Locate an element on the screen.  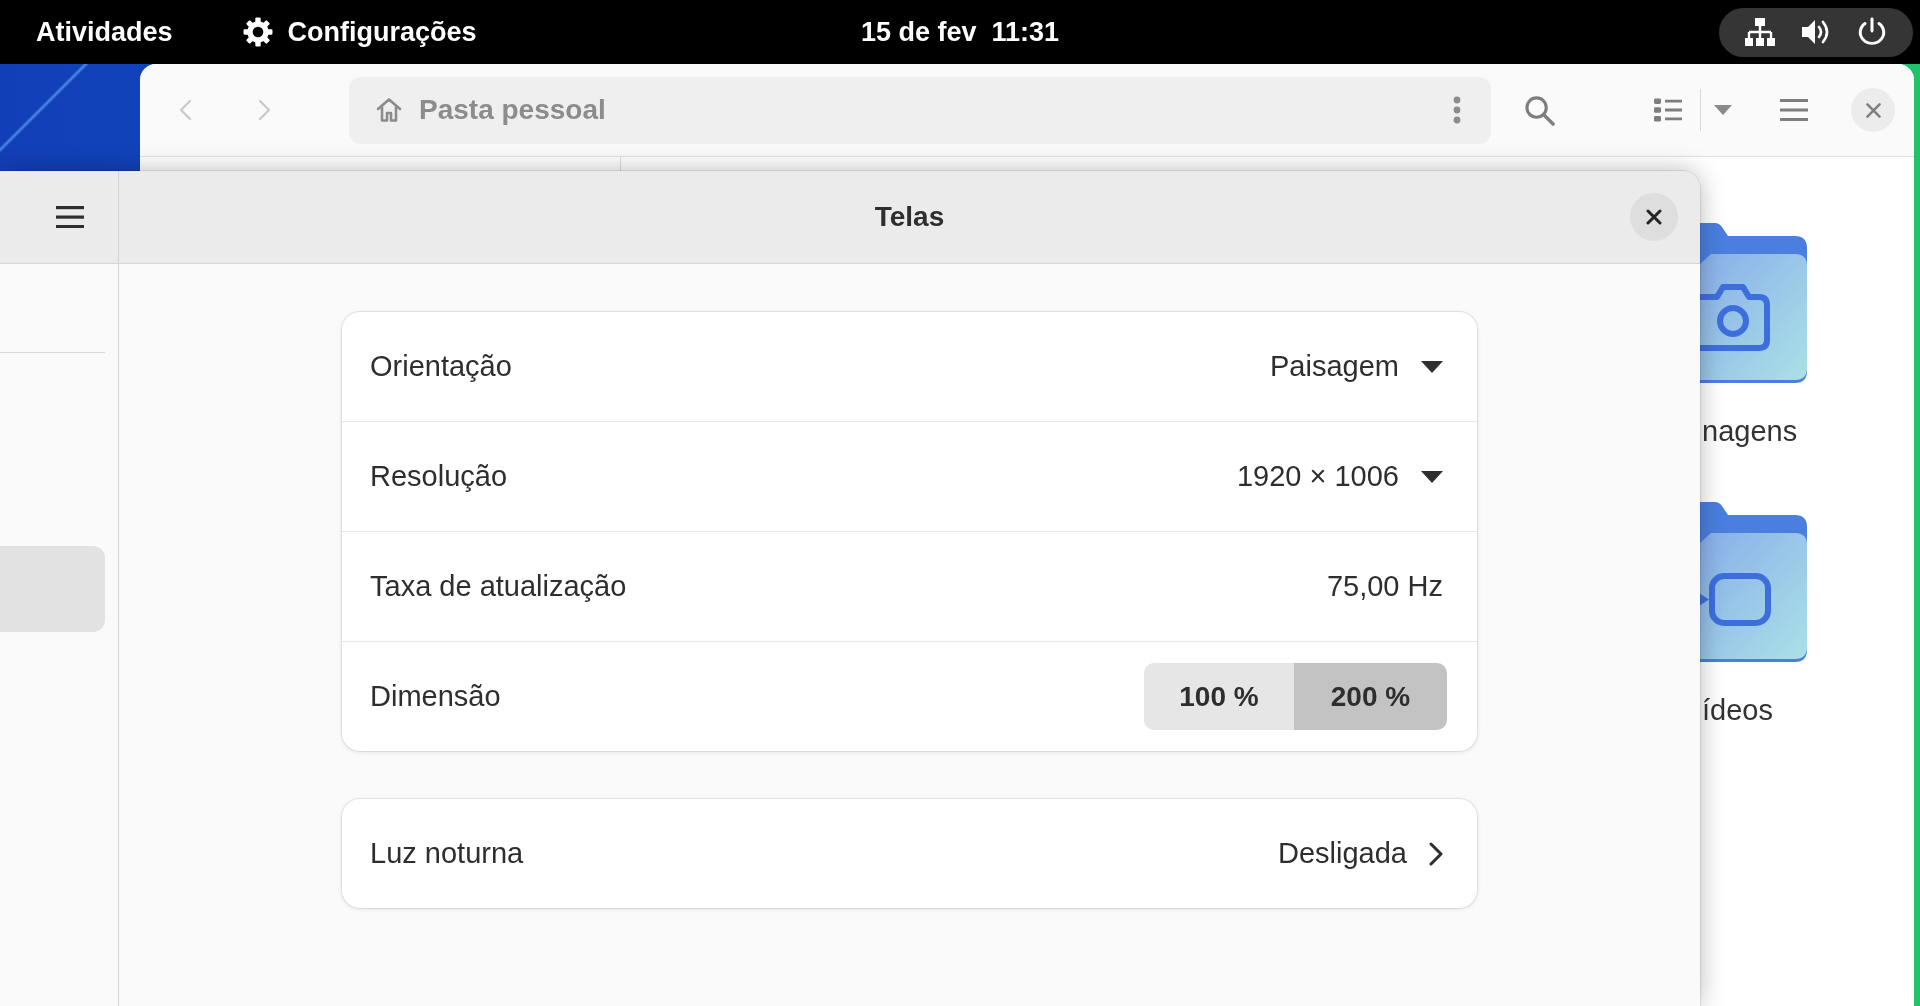
clock-button: 15 de fev 11:31 is located at coordinates (960, 32).